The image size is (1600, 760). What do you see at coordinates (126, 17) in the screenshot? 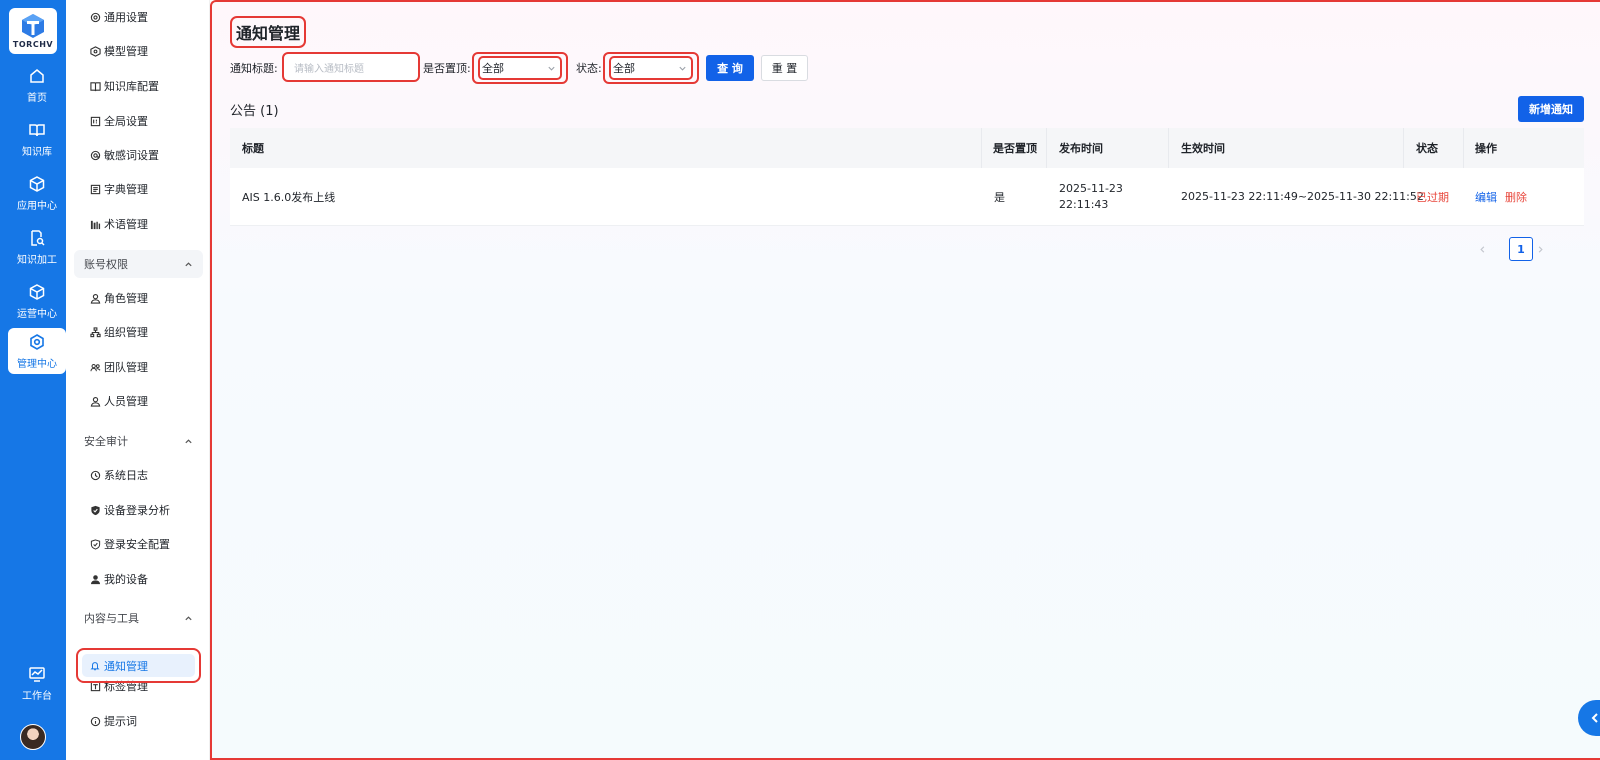
I see `sidebar-item-label: 通用设置` at bounding box center [126, 17].